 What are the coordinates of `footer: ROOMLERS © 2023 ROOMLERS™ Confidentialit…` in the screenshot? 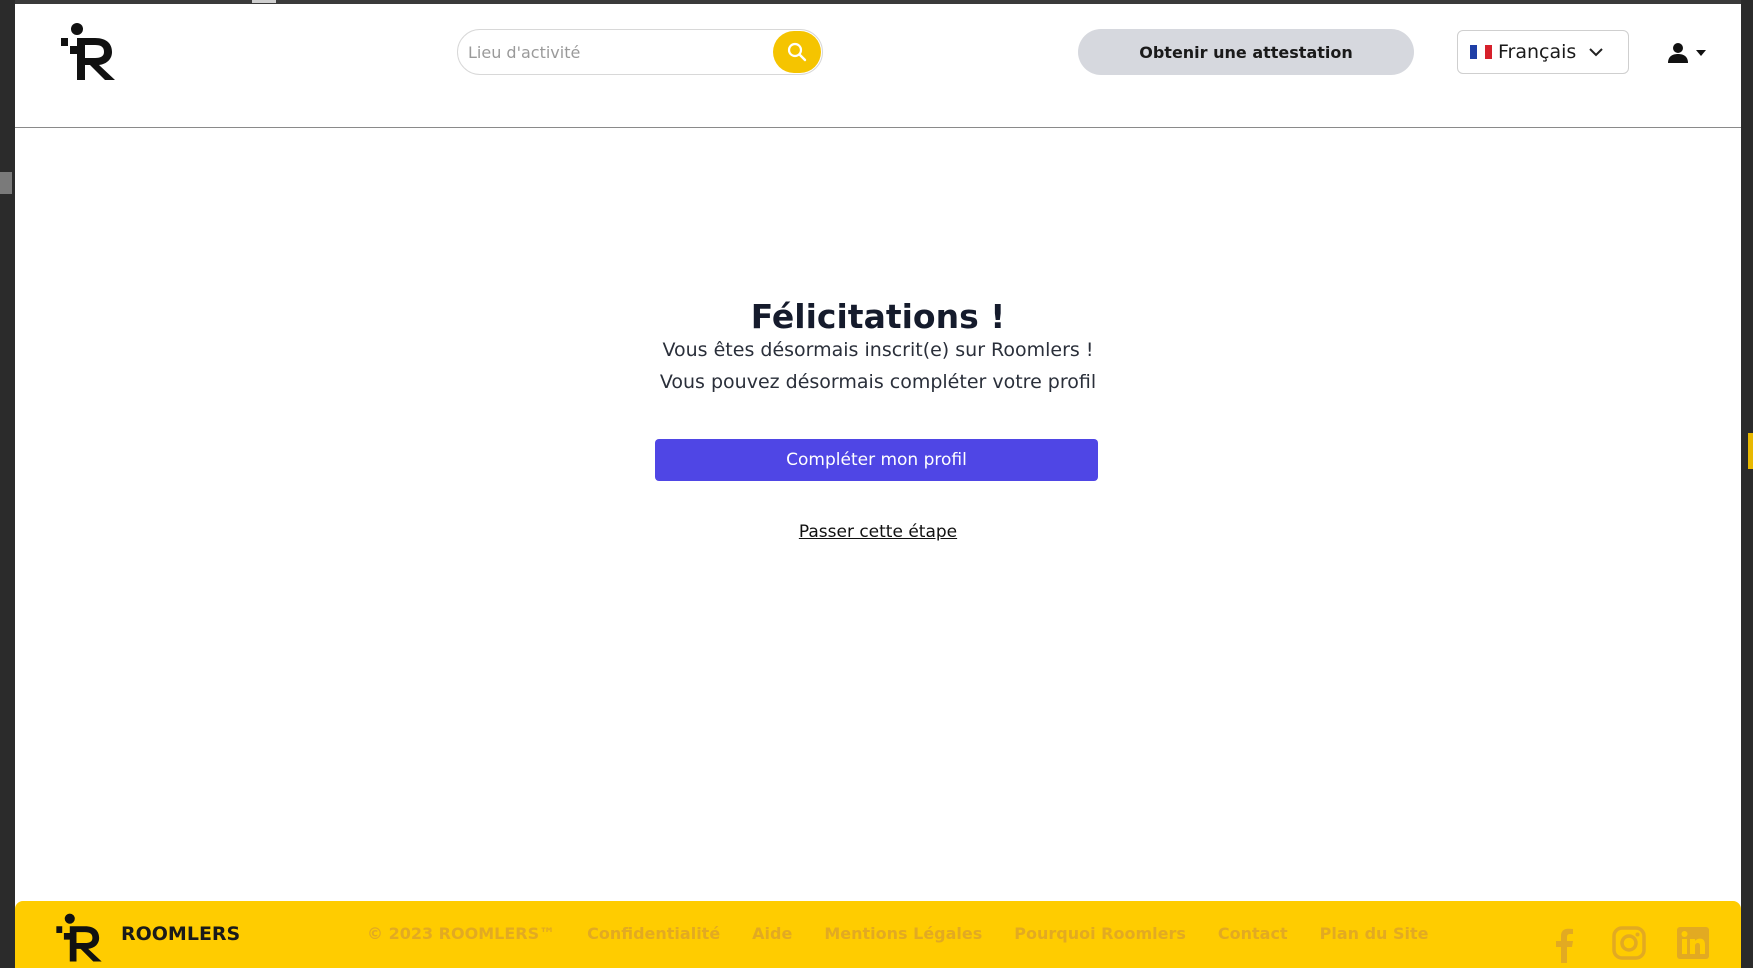 It's located at (878, 934).